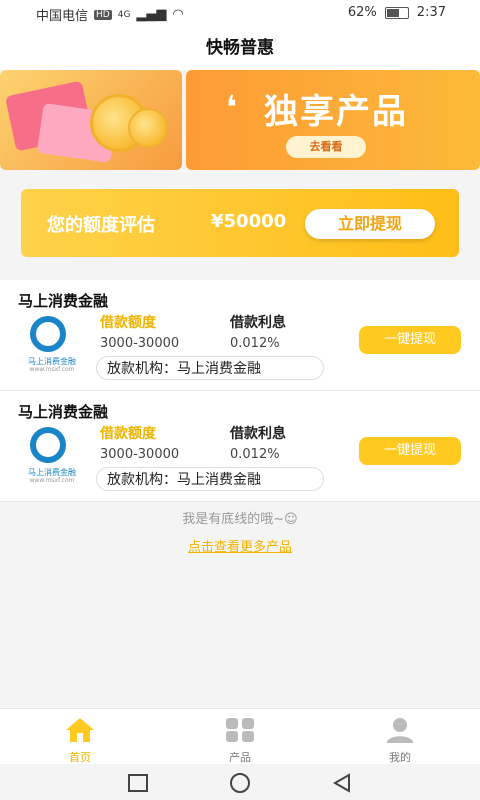  Describe the element at coordinates (396, 12) in the screenshot. I see `battery-icon` at that location.